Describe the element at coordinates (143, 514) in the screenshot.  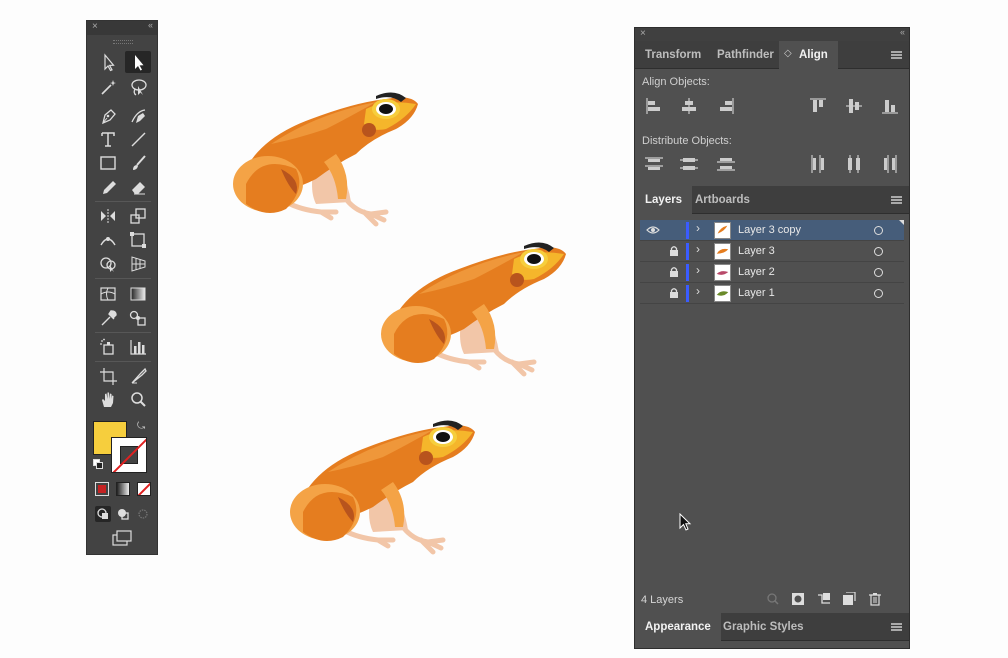
I see `draw-inside-icon` at that location.